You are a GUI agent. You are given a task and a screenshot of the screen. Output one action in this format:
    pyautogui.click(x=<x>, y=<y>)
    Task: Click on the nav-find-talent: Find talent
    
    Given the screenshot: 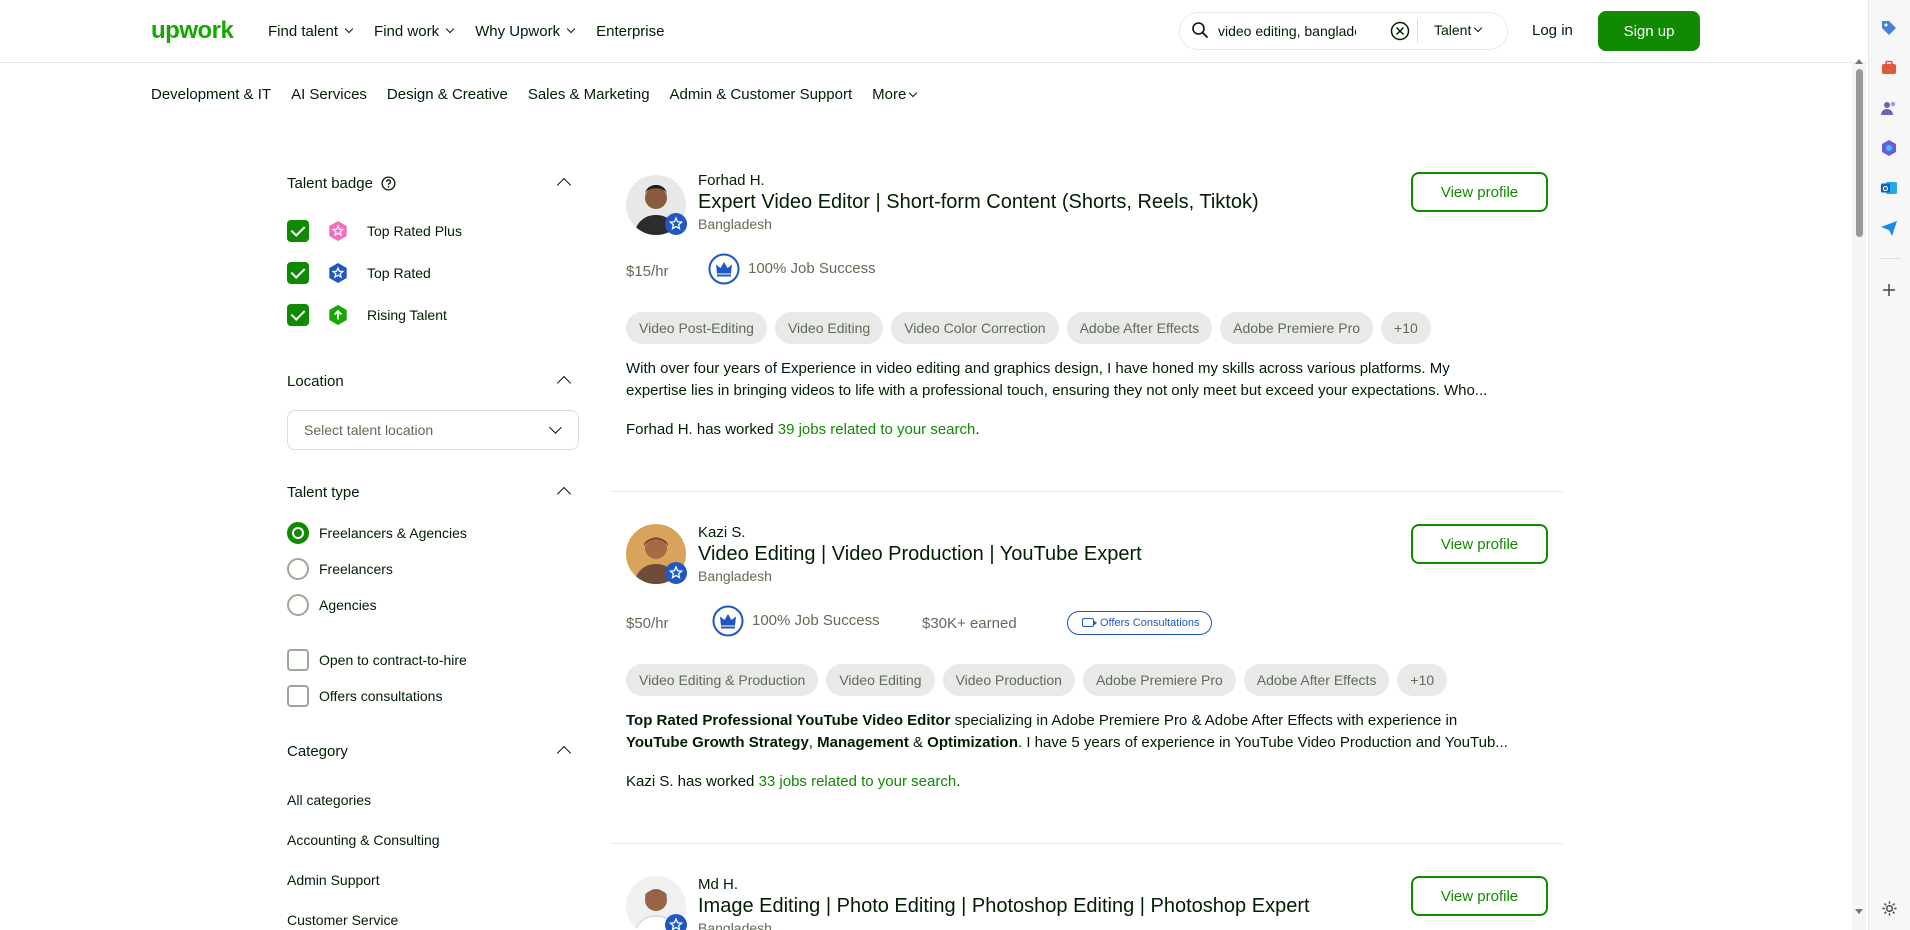 What is the action you would take?
    pyautogui.click(x=311, y=31)
    